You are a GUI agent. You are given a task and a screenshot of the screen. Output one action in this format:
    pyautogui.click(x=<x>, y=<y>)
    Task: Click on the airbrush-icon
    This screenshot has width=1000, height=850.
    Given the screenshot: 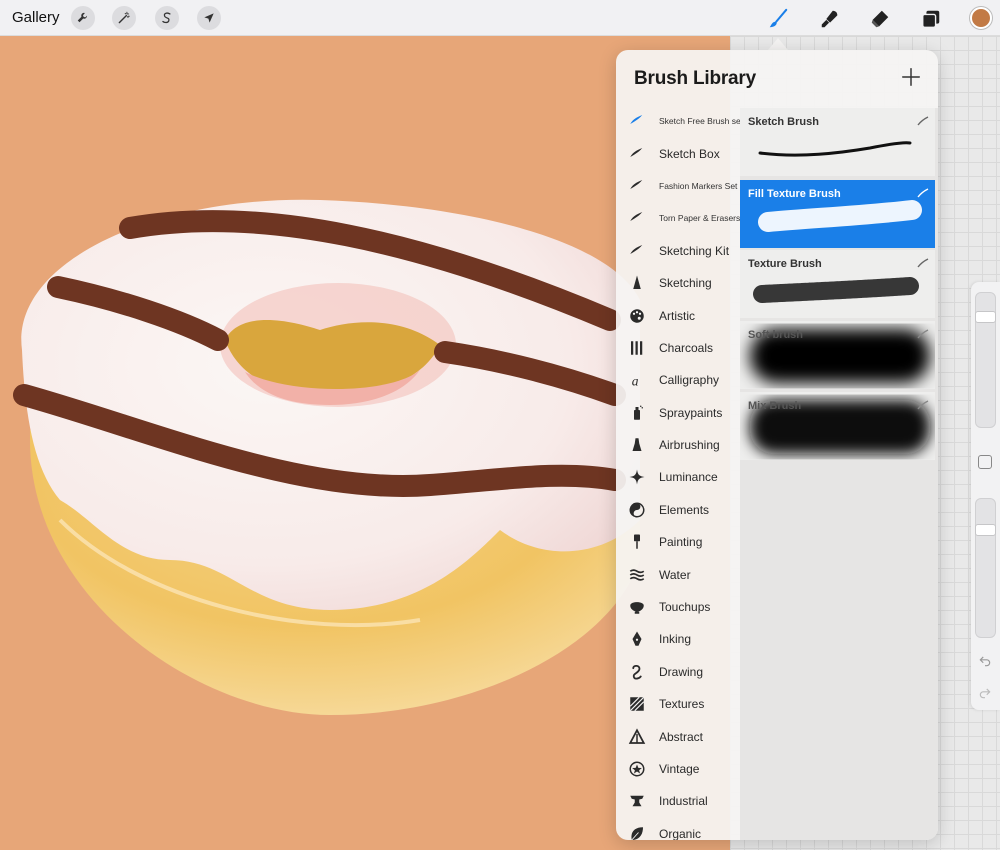 What is the action you would take?
    pyautogui.click(x=637, y=445)
    